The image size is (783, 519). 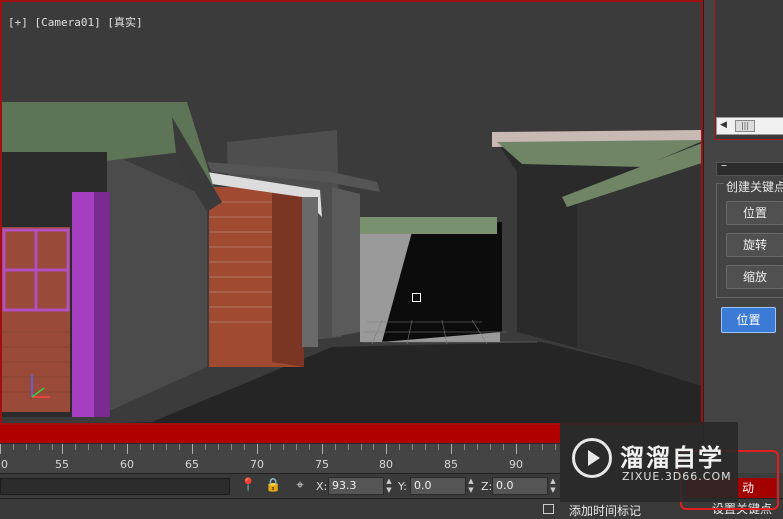 What do you see at coordinates (356, 486) in the screenshot?
I see `x-coordinate-field: 93.3` at bounding box center [356, 486].